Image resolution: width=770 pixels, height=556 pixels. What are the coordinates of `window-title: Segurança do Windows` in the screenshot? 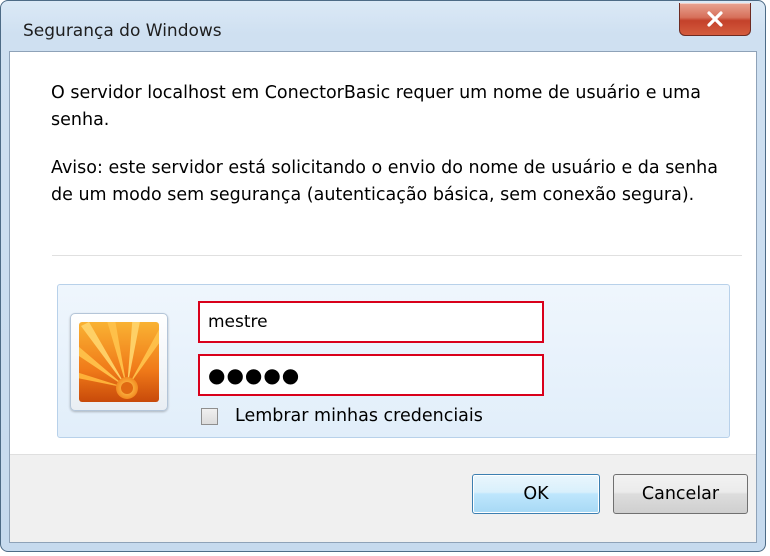 It's located at (122, 31).